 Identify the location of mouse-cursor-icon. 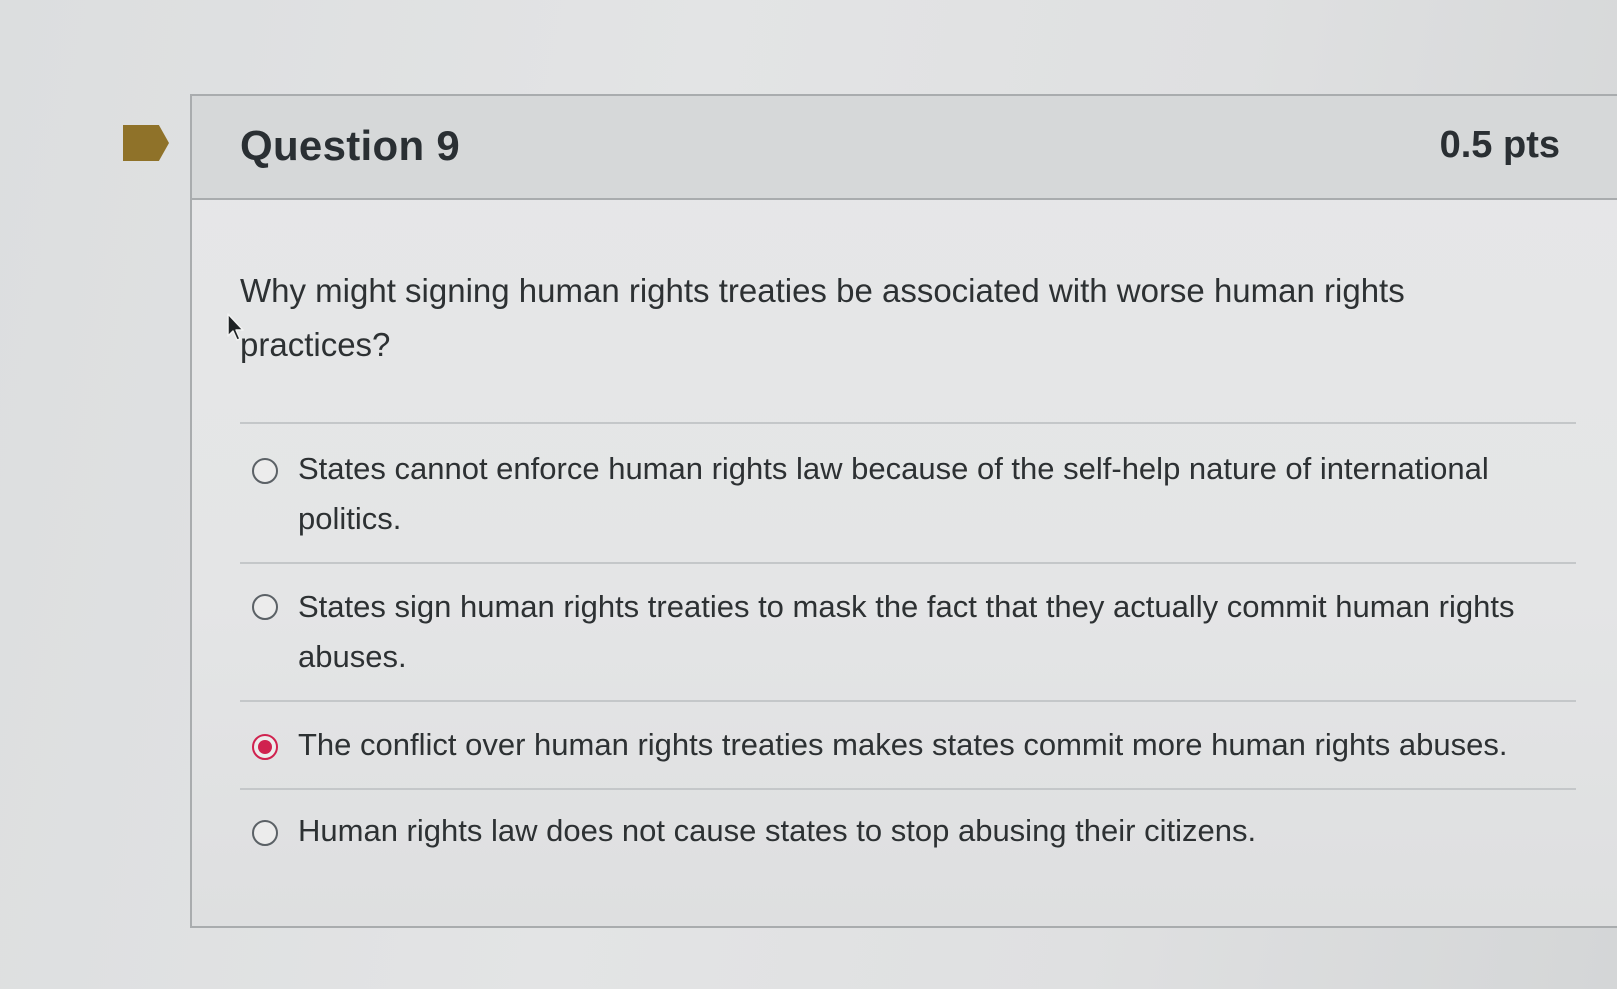
(235, 327).